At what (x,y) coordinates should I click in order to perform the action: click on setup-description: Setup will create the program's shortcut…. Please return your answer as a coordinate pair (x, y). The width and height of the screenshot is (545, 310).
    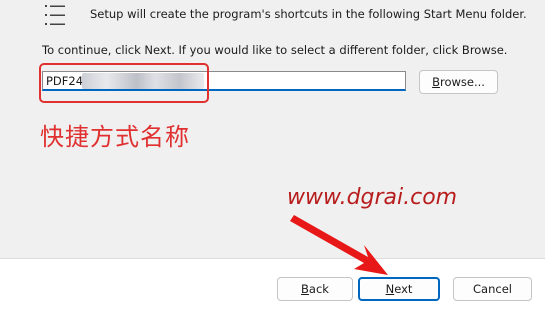
    Looking at the image, I should click on (308, 14).